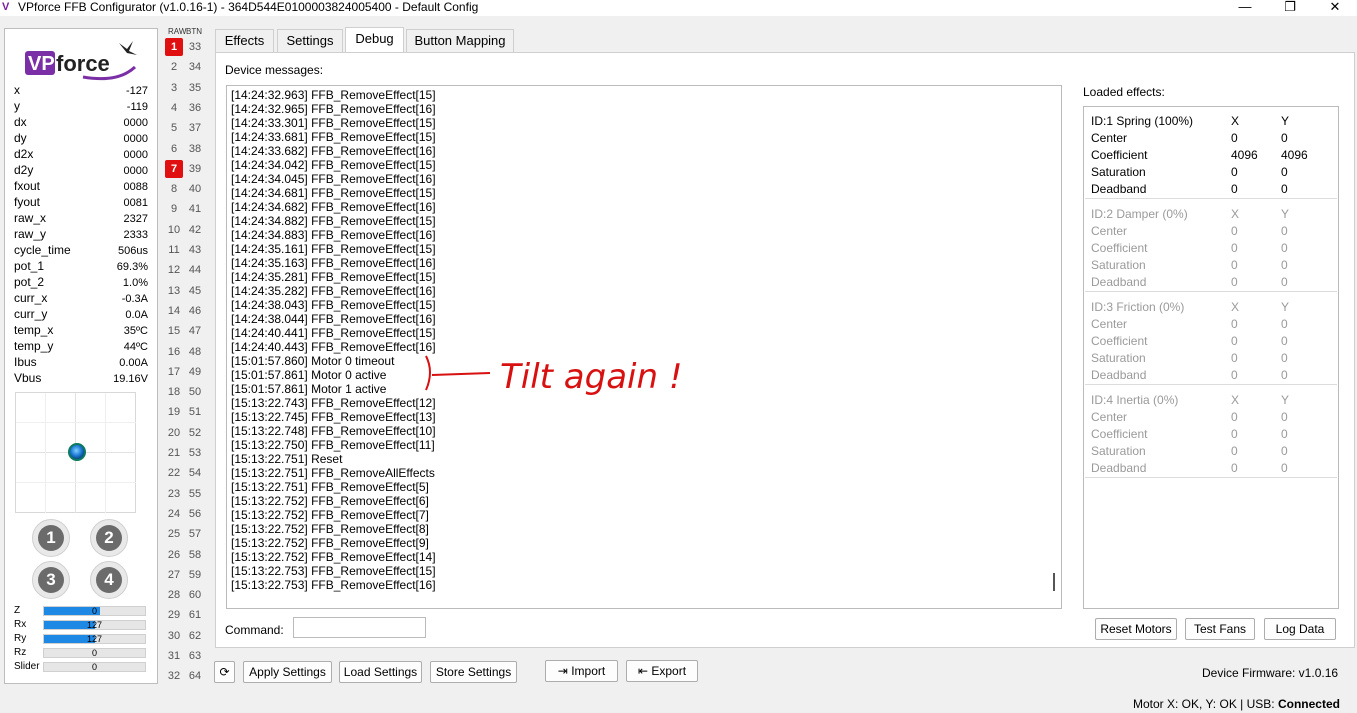  Describe the element at coordinates (460, 40) in the screenshot. I see `tab-button-mapping: Button Mapping` at that location.